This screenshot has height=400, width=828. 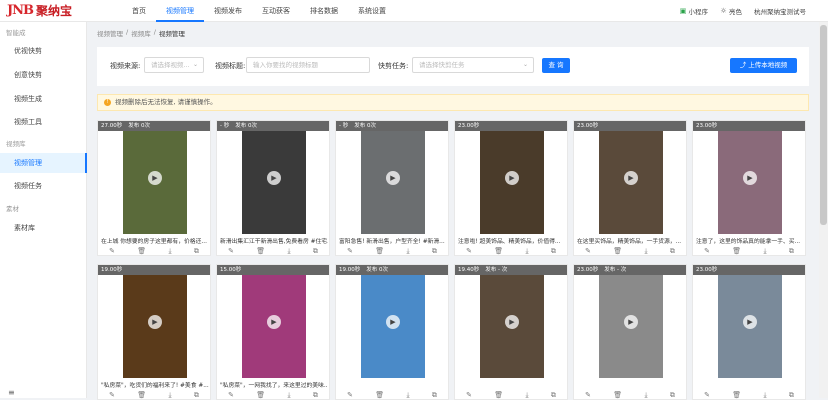 What do you see at coordinates (43, 122) in the screenshot?
I see `sidebar-item-tools: 视频工具` at bounding box center [43, 122].